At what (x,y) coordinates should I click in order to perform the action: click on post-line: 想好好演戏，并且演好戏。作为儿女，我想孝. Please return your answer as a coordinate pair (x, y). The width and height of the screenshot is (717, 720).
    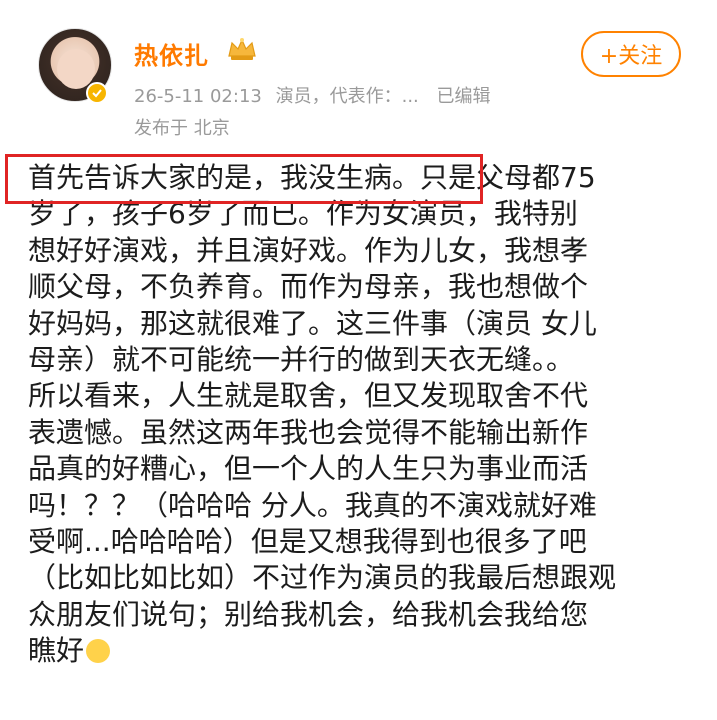
    Looking at the image, I should click on (308, 250).